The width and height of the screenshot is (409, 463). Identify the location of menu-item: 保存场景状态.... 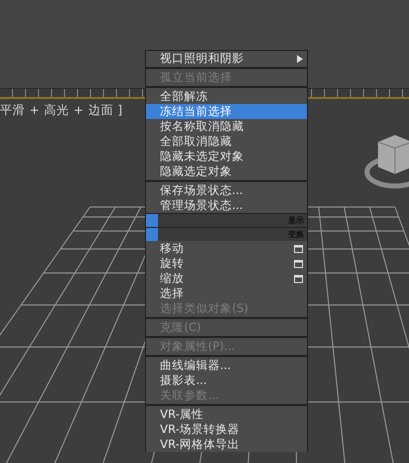
(226, 190).